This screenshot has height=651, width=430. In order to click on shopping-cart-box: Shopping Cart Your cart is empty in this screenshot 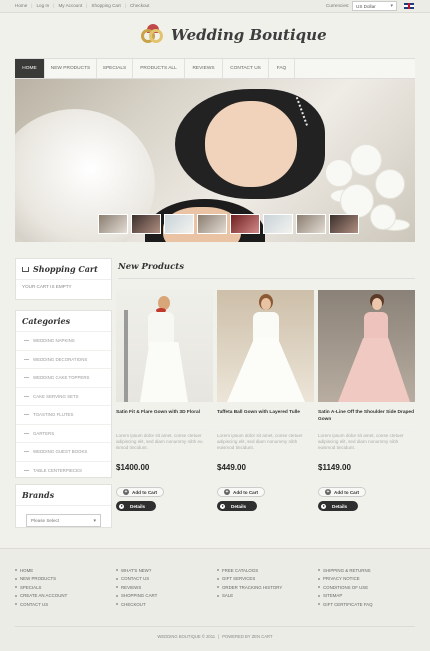, I will do `click(63, 279)`.